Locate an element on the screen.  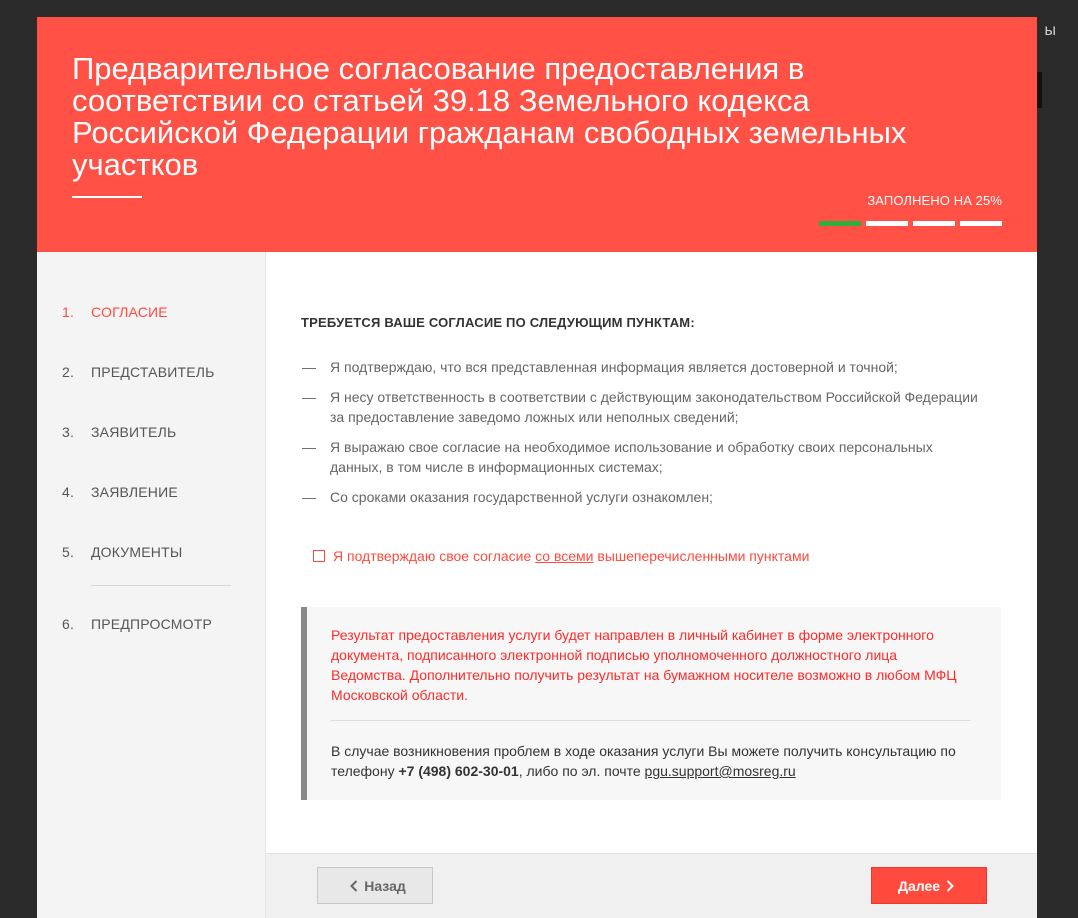
sidebar-step-representative: 2. ПРЕДСТАВИТЕЛЬ is located at coordinates (138, 372).